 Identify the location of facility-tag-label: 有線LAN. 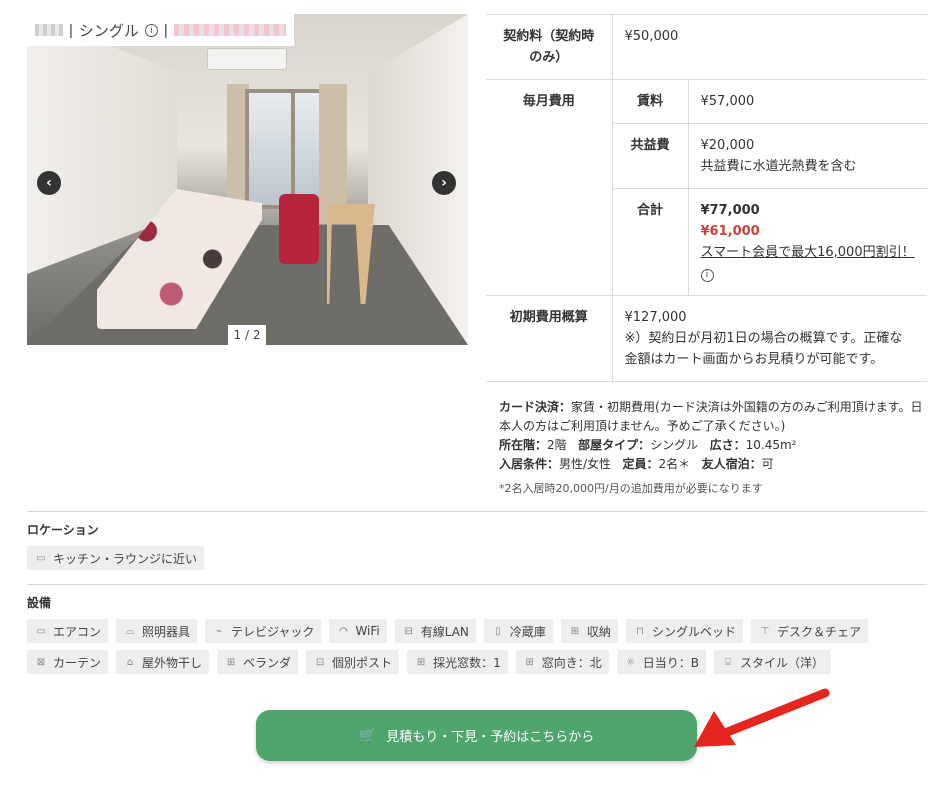
(444, 631).